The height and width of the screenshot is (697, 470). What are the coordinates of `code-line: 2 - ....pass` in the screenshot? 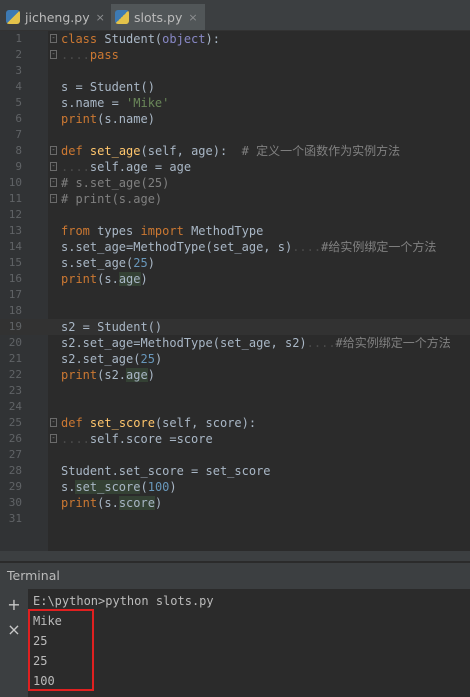 It's located at (235, 55).